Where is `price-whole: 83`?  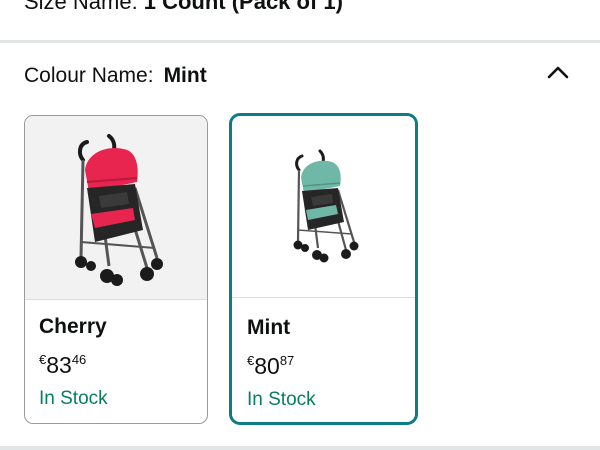 price-whole: 83 is located at coordinates (59, 365).